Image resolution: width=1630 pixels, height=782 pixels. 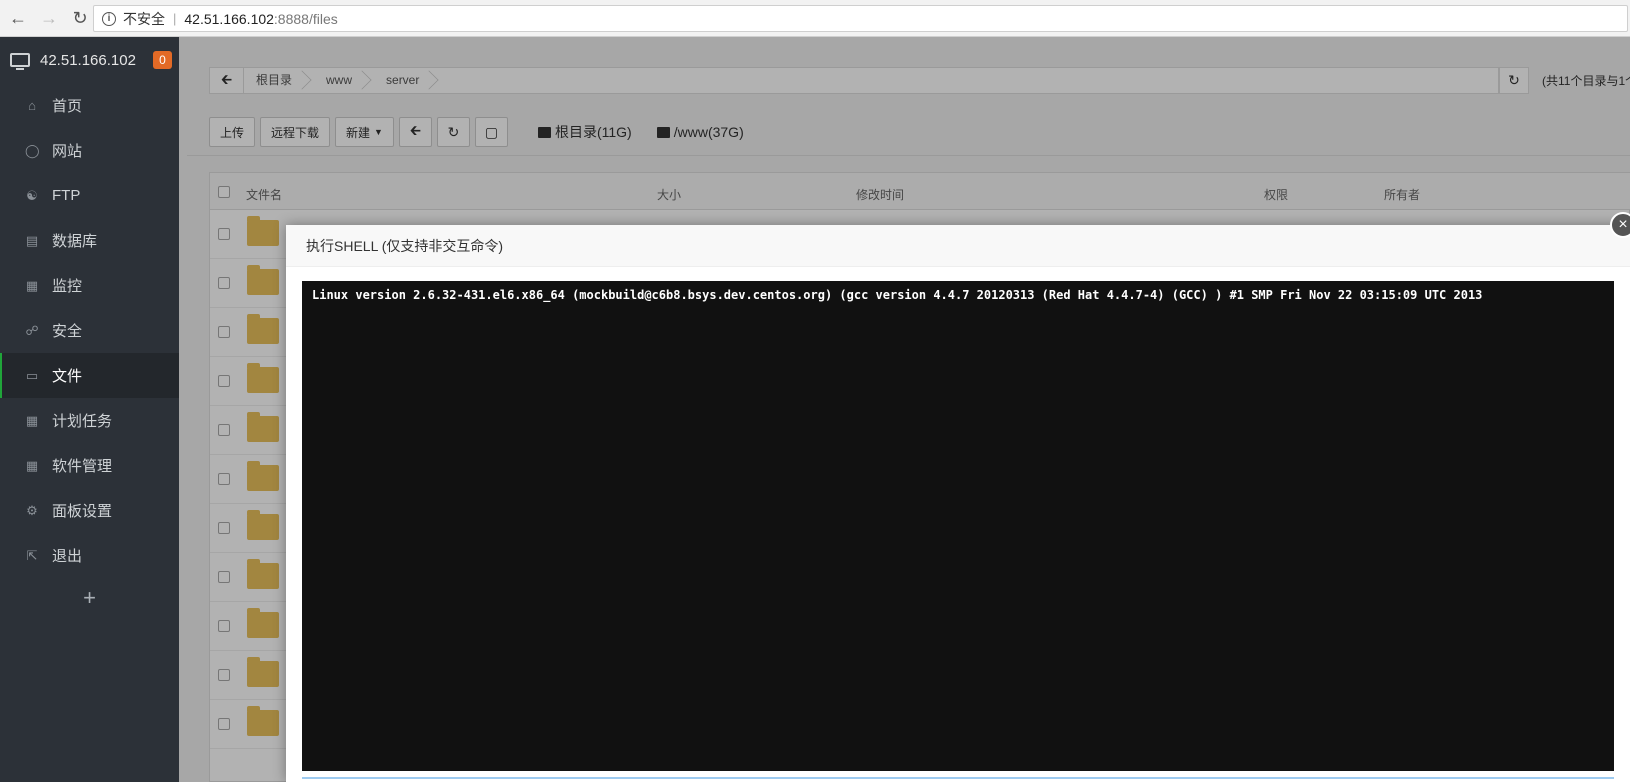 What do you see at coordinates (32, 465) in the screenshot?
I see `apps-icon: ▦` at bounding box center [32, 465].